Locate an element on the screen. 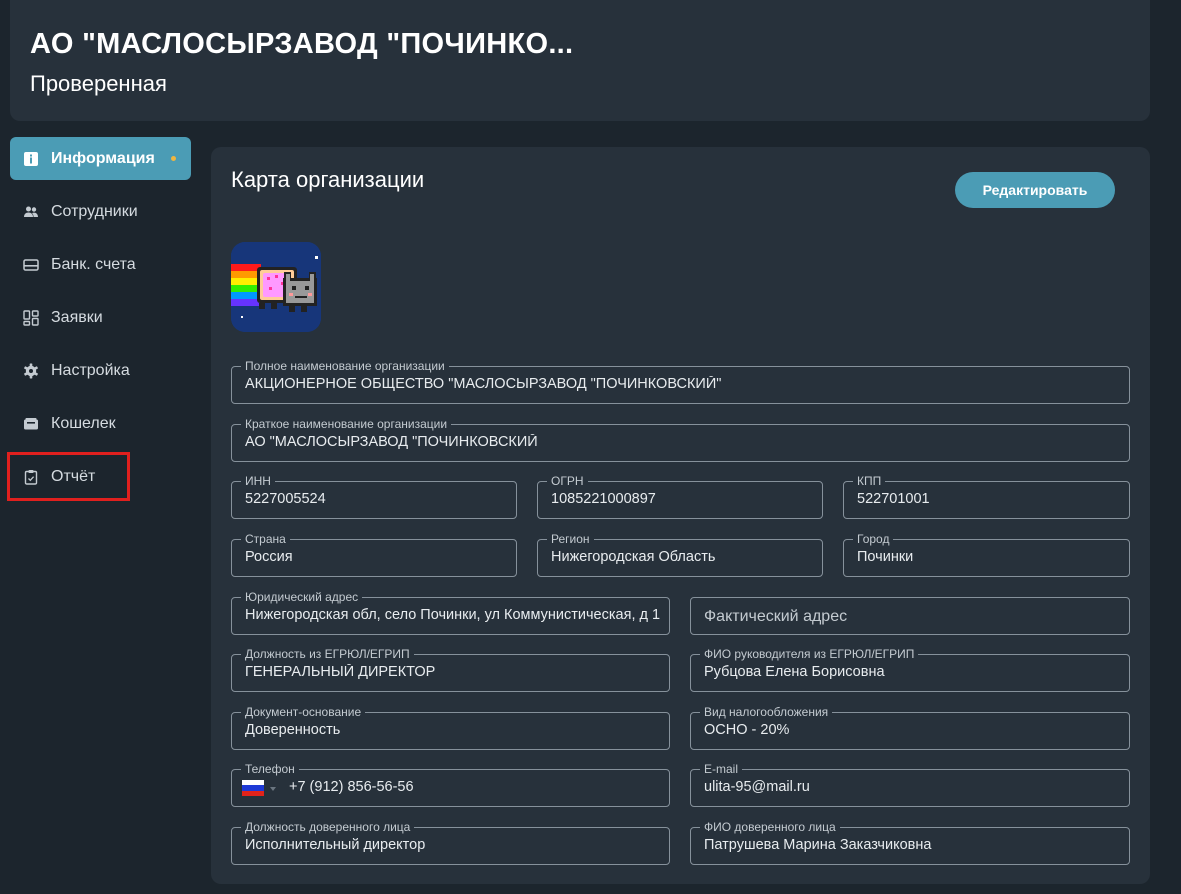  field-label: Вид налогообложения is located at coordinates (766, 712).